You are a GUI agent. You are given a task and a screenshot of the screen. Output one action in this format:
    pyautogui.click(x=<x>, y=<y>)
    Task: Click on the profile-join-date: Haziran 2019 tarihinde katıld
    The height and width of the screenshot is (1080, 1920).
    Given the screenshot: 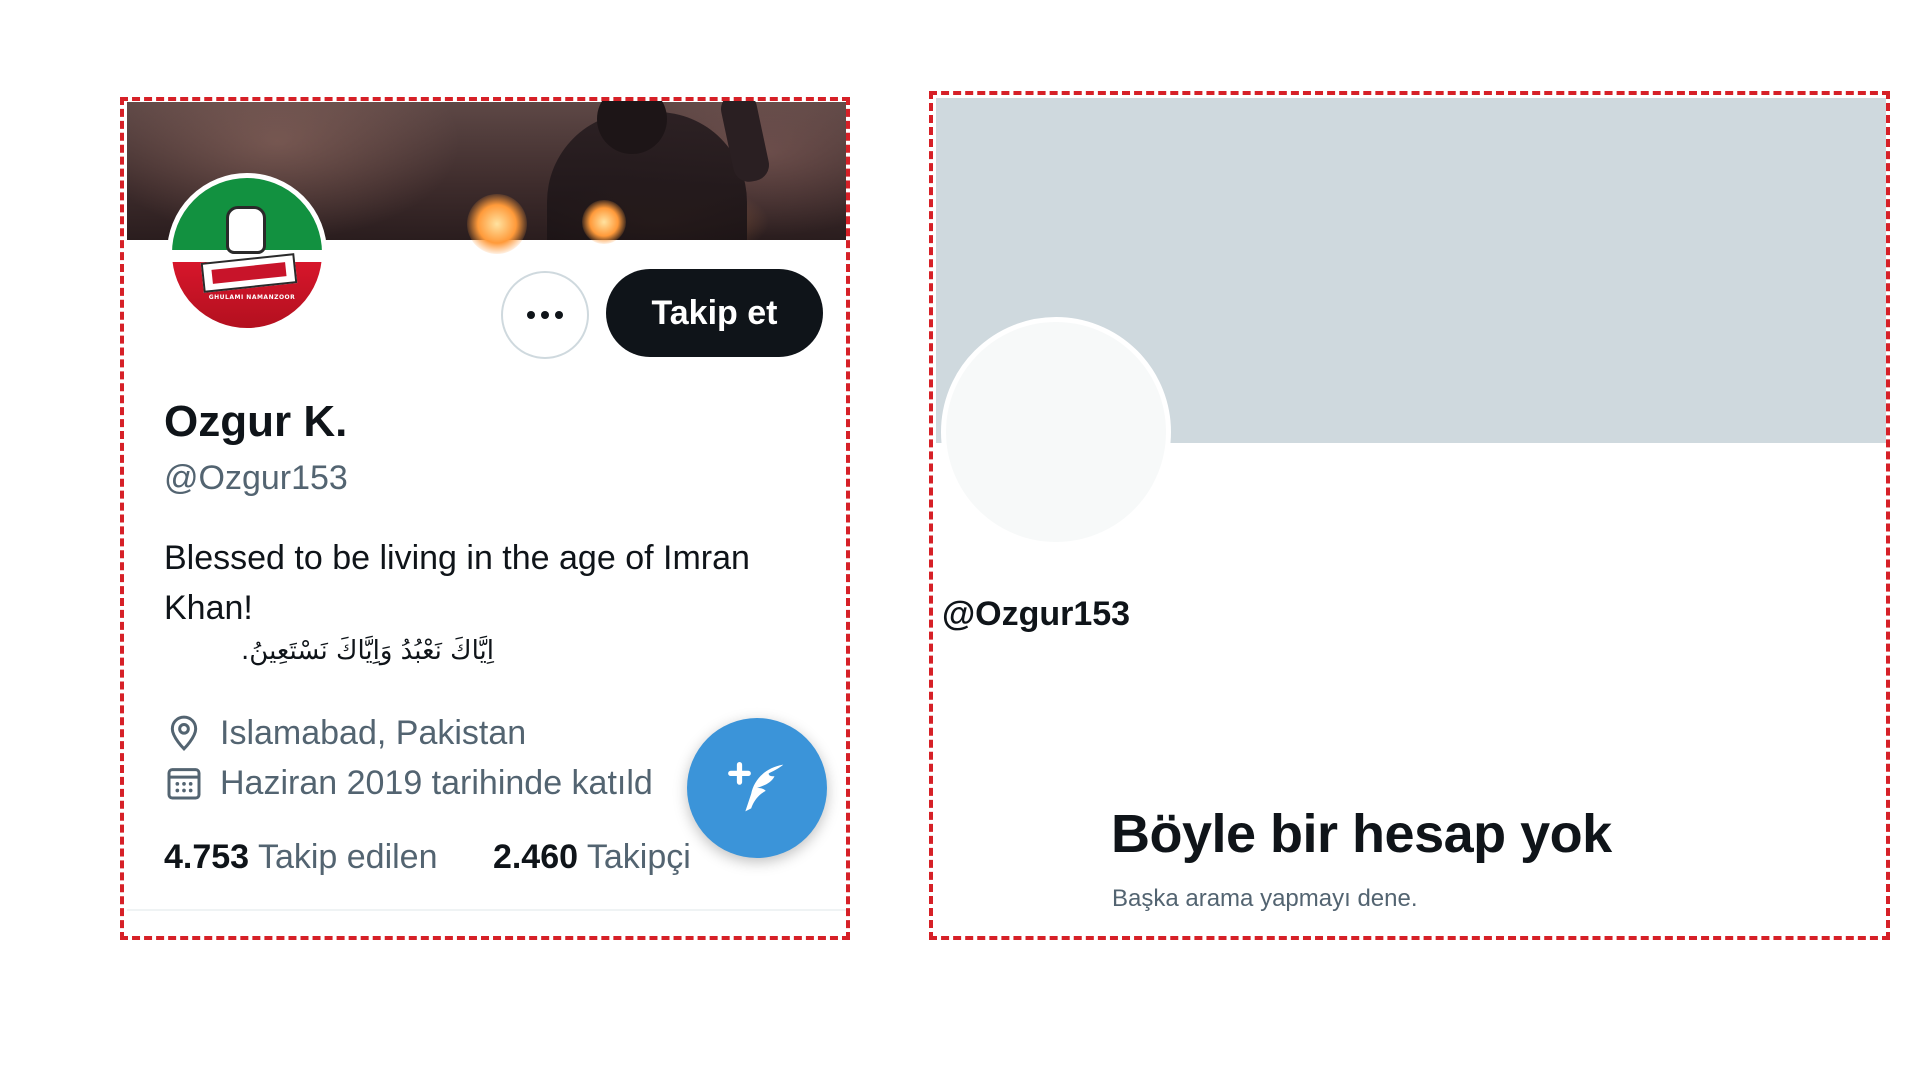 What is the action you would take?
    pyautogui.click(x=408, y=783)
    